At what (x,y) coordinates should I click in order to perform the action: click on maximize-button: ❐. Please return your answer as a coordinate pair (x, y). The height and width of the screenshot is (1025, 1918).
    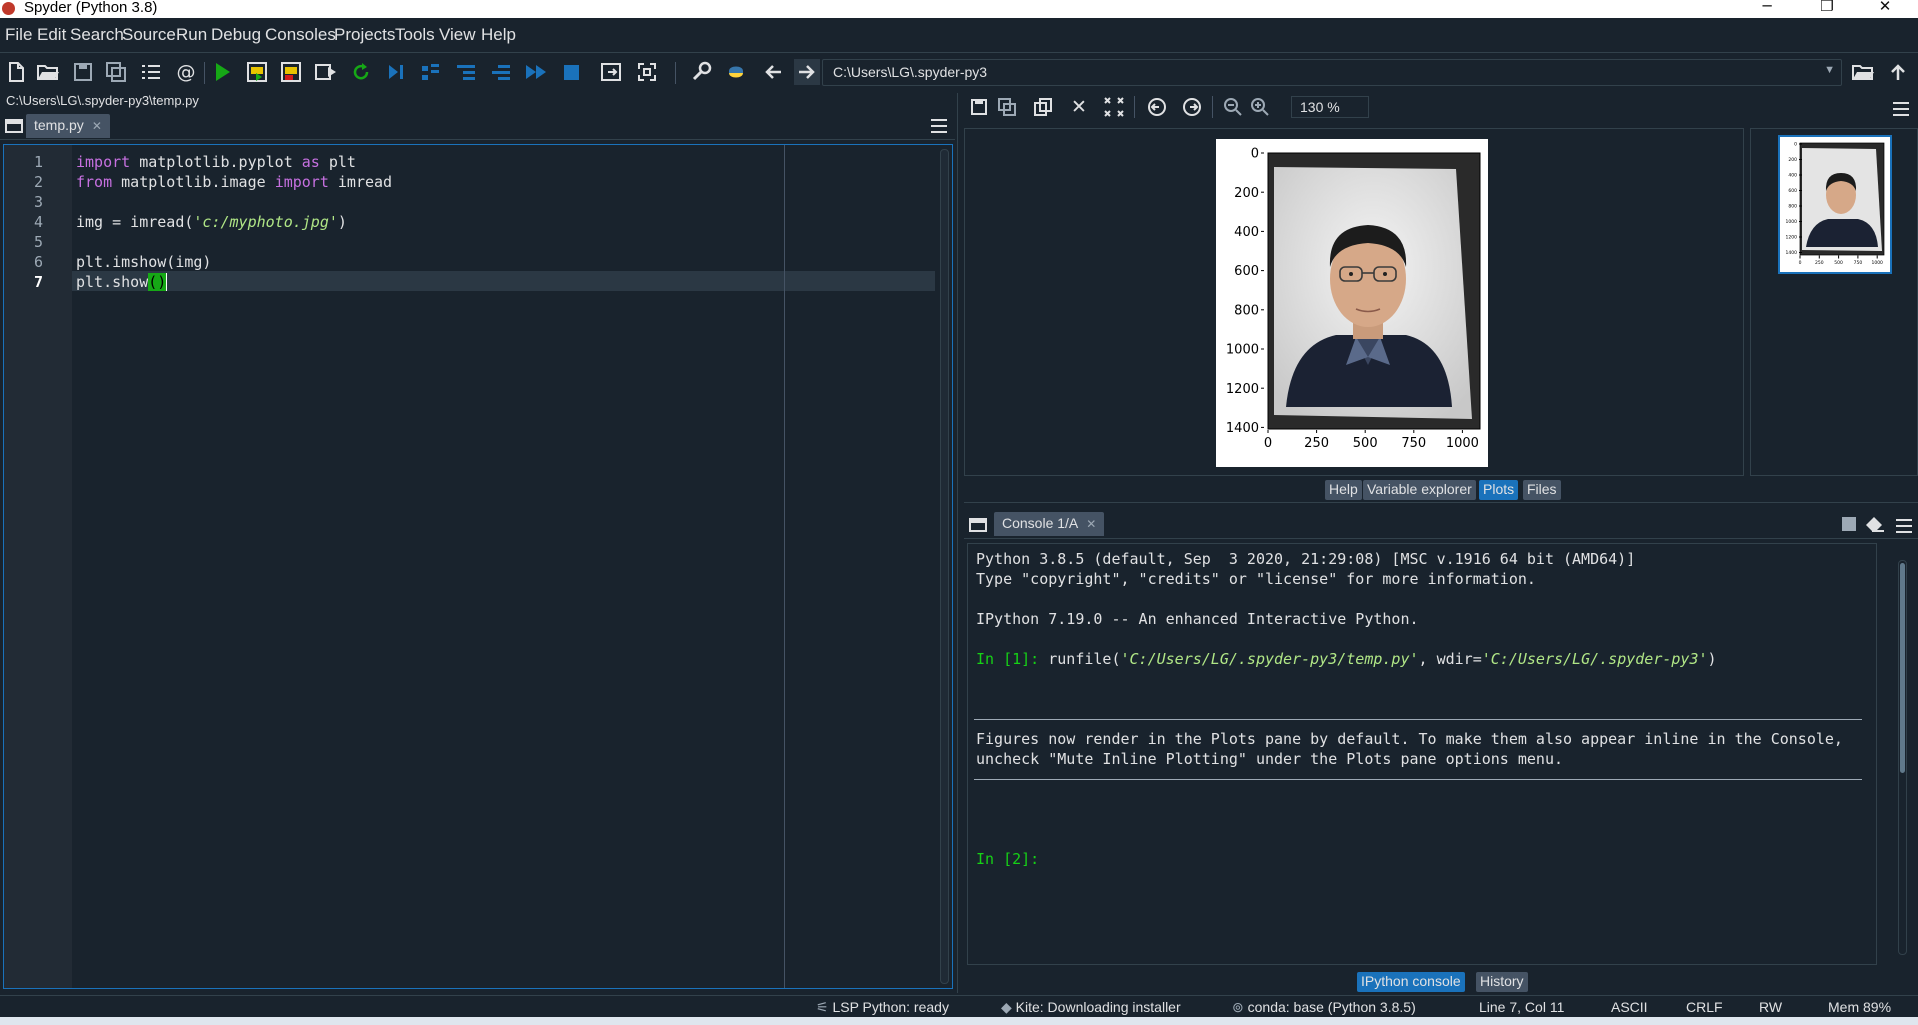
    Looking at the image, I should click on (1827, 8).